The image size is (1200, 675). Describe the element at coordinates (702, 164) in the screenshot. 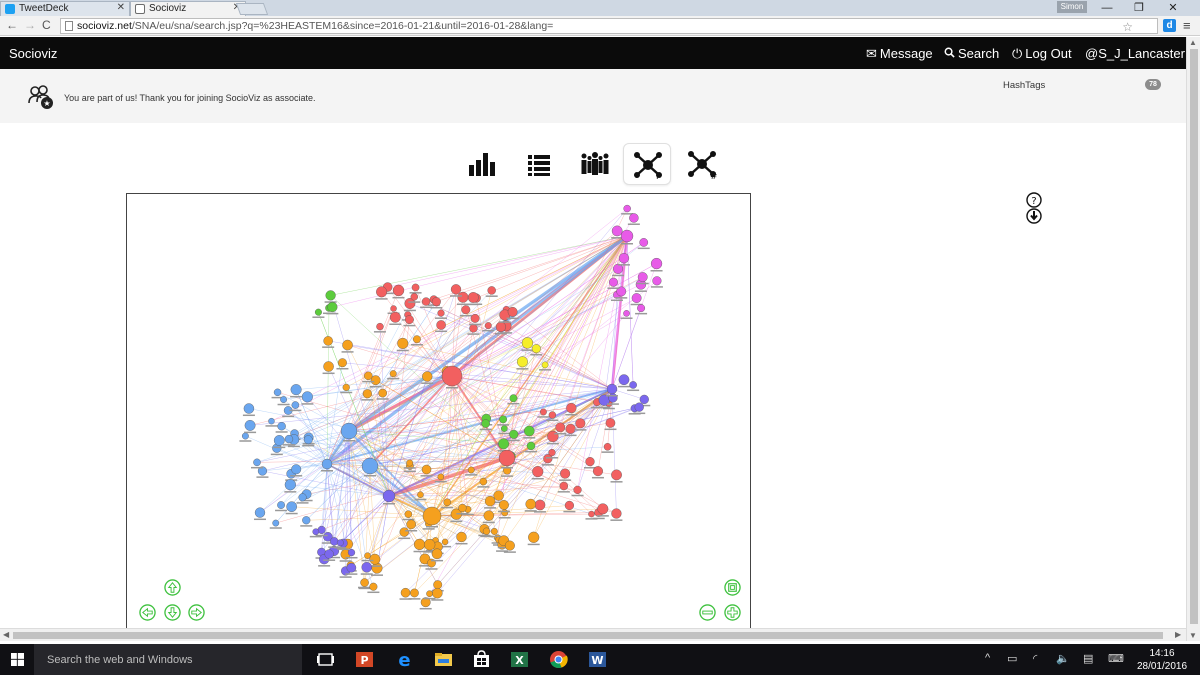

I see `tab-hashtag-network: #` at that location.